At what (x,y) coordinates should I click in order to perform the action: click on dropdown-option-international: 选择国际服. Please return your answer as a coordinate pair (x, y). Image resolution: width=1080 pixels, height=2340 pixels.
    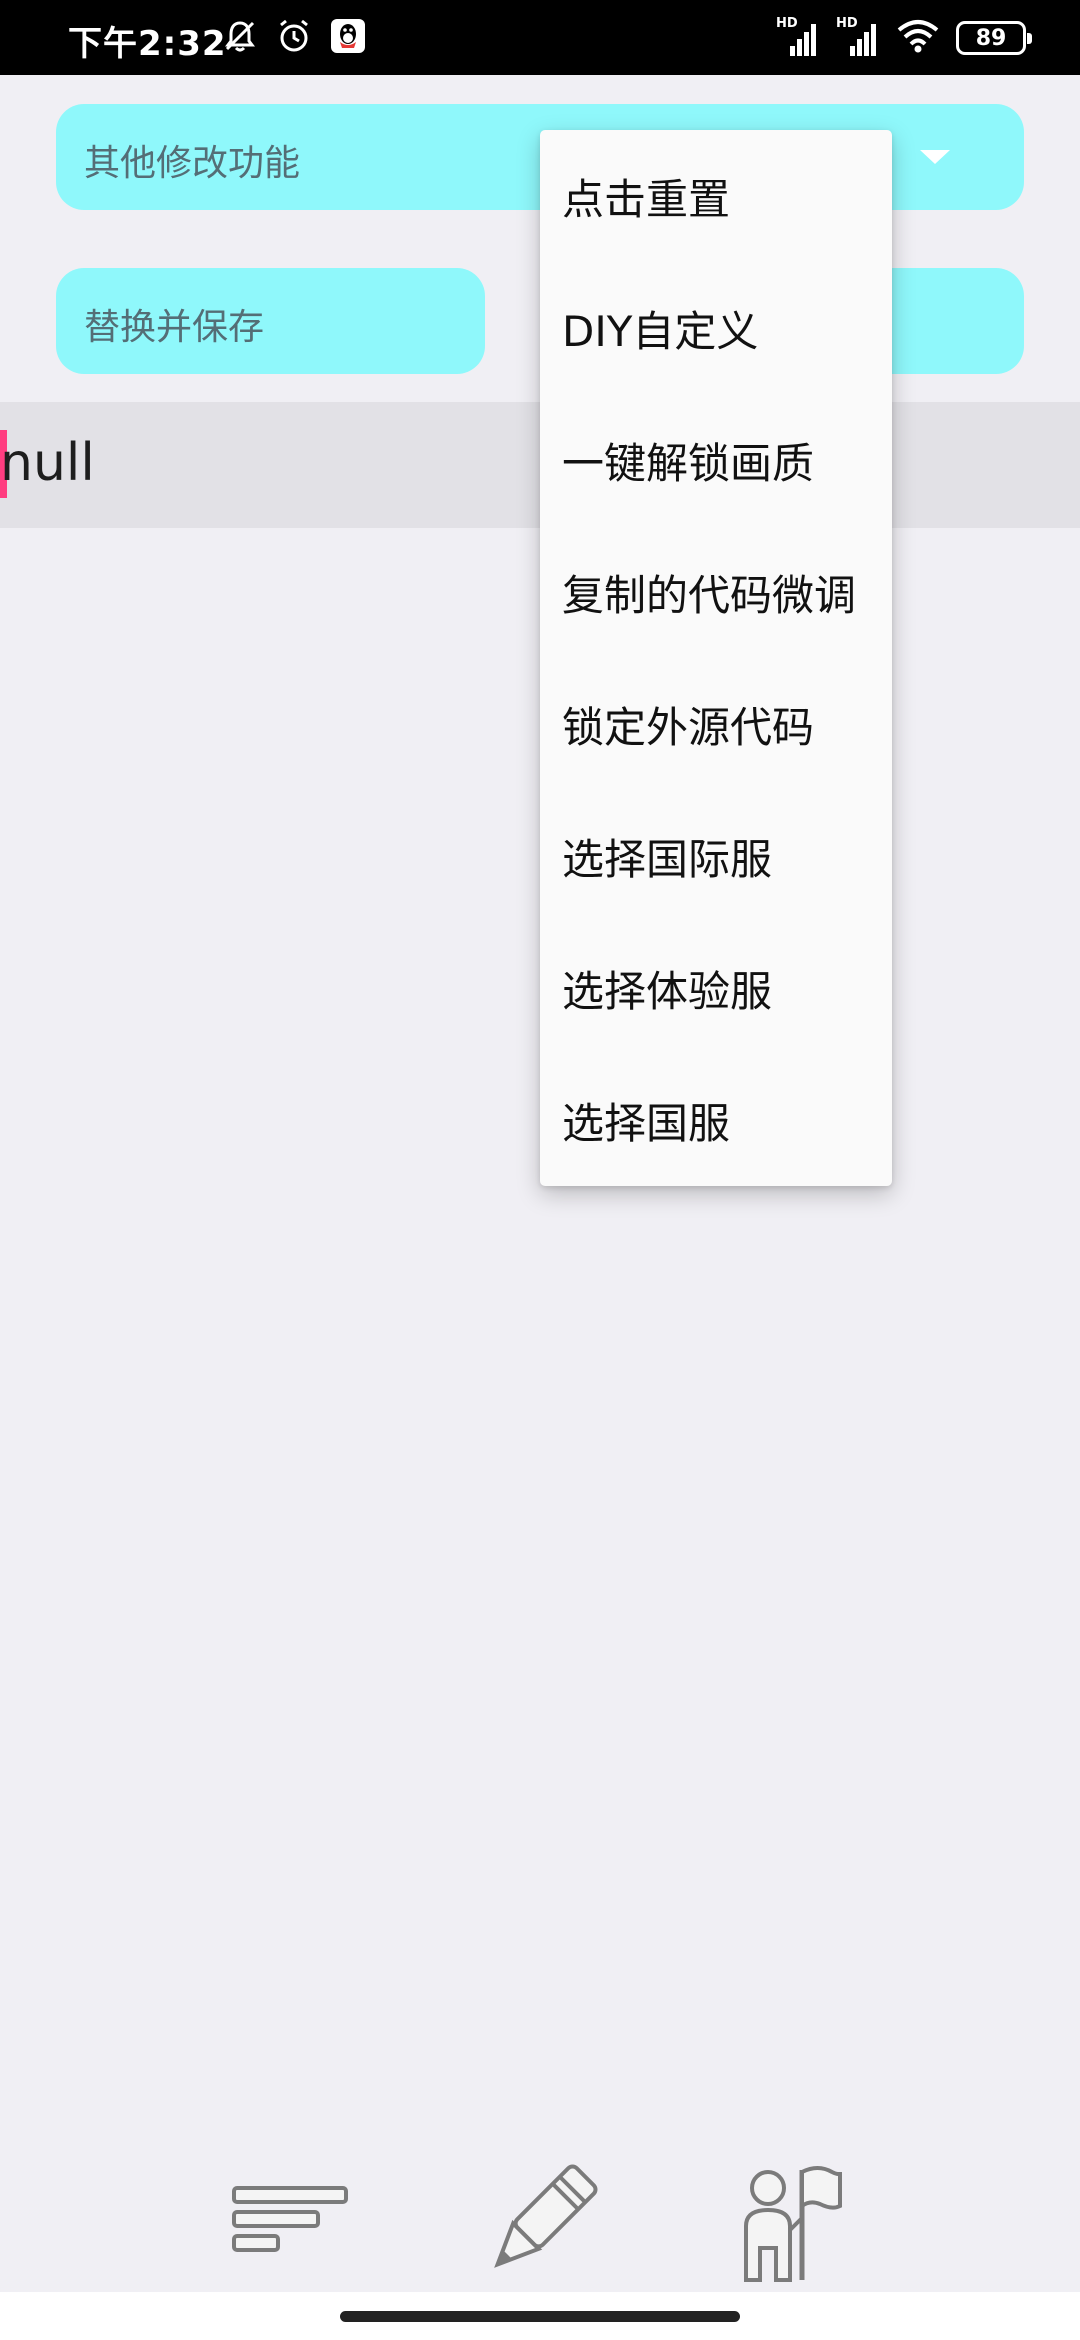
    Looking at the image, I should click on (716, 856).